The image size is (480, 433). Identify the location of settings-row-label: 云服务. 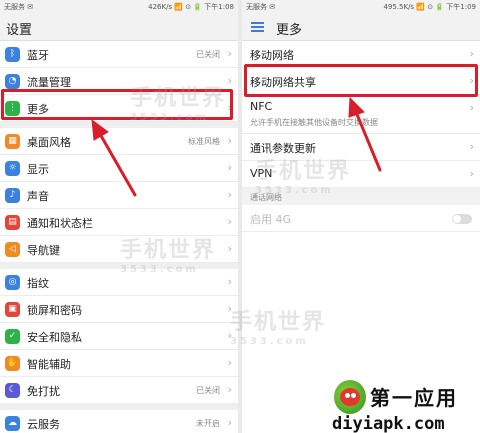
(43, 424).